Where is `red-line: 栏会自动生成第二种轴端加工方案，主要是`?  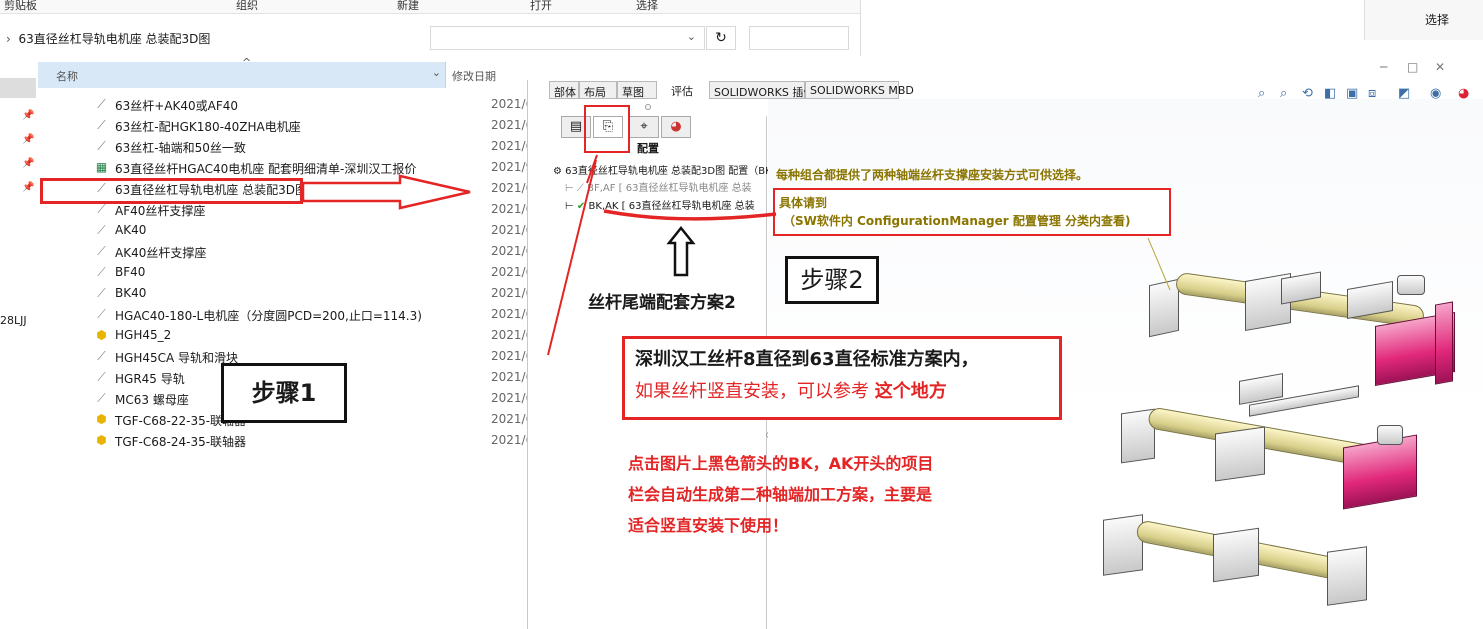 red-line: 栏会自动生成第二种轴端加工方案，主要是 is located at coordinates (780, 494).